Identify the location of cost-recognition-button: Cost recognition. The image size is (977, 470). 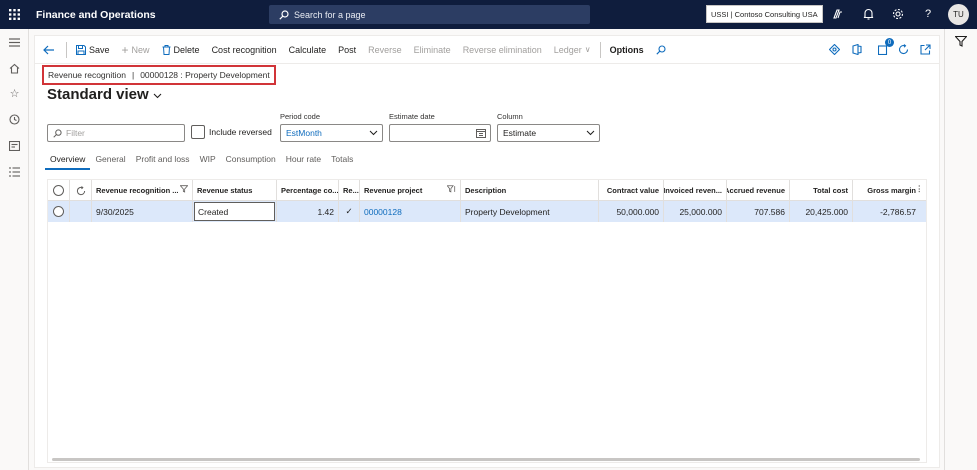
(244, 50).